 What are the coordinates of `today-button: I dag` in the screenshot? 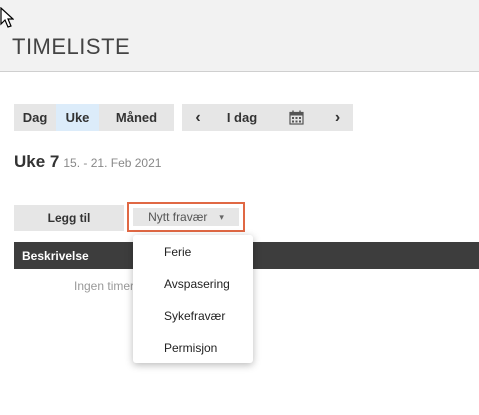 It's located at (242, 117).